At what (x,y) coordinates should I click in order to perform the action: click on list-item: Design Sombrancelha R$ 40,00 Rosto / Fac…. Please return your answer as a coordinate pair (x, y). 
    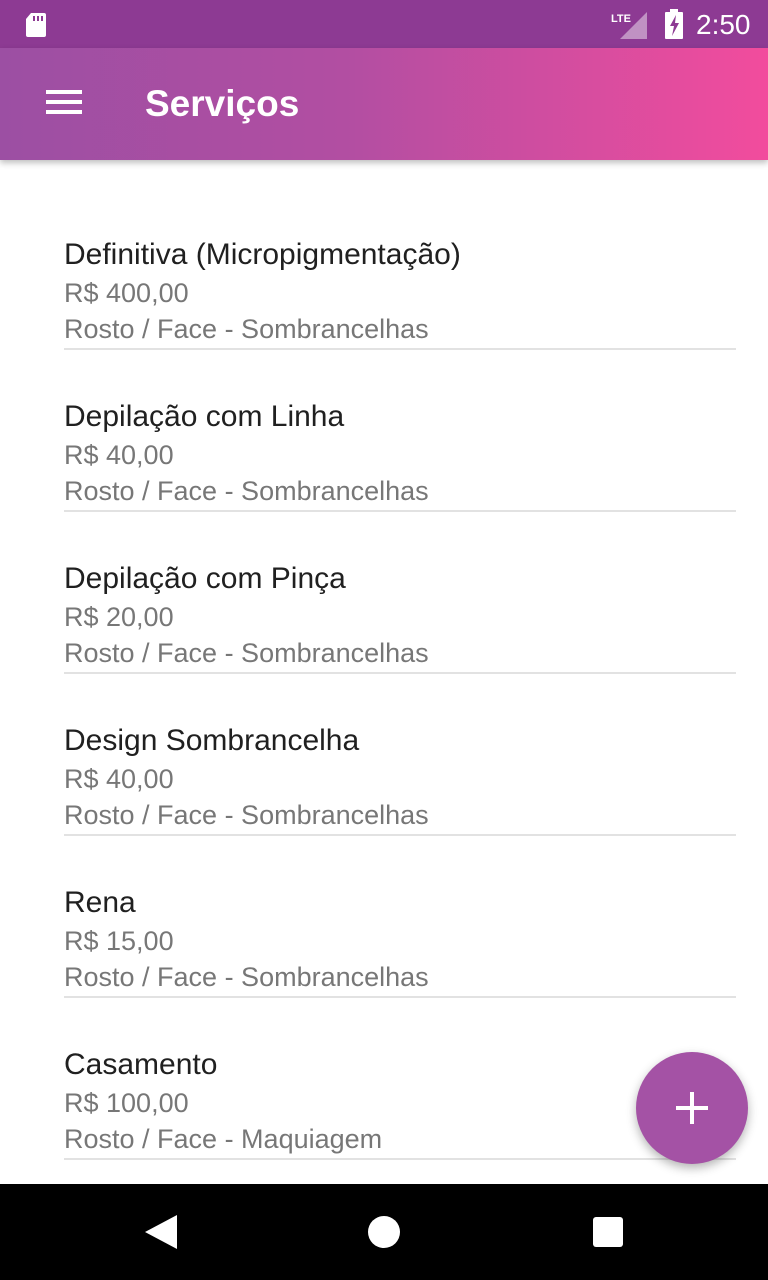
    Looking at the image, I should click on (400, 755).